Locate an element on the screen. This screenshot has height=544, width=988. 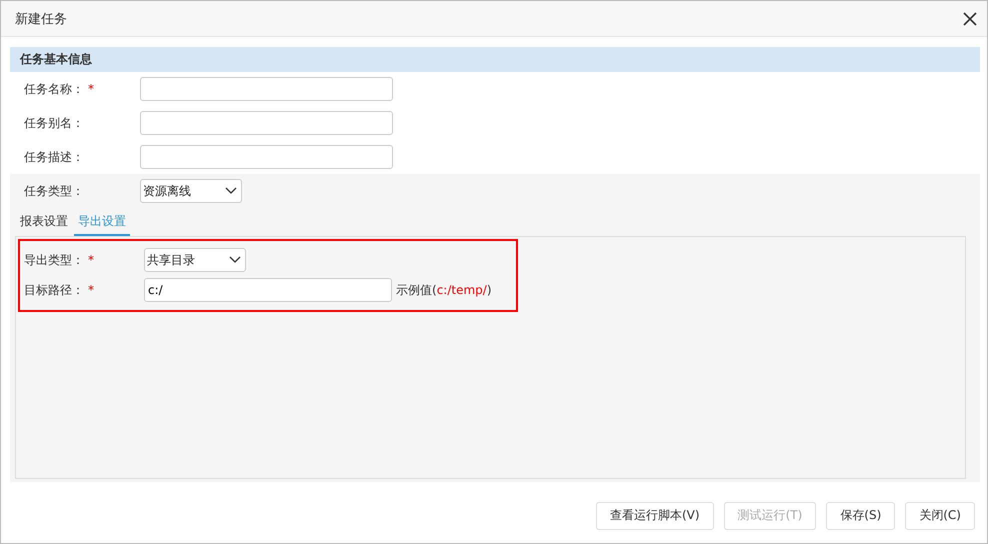
close-icon is located at coordinates (970, 19).